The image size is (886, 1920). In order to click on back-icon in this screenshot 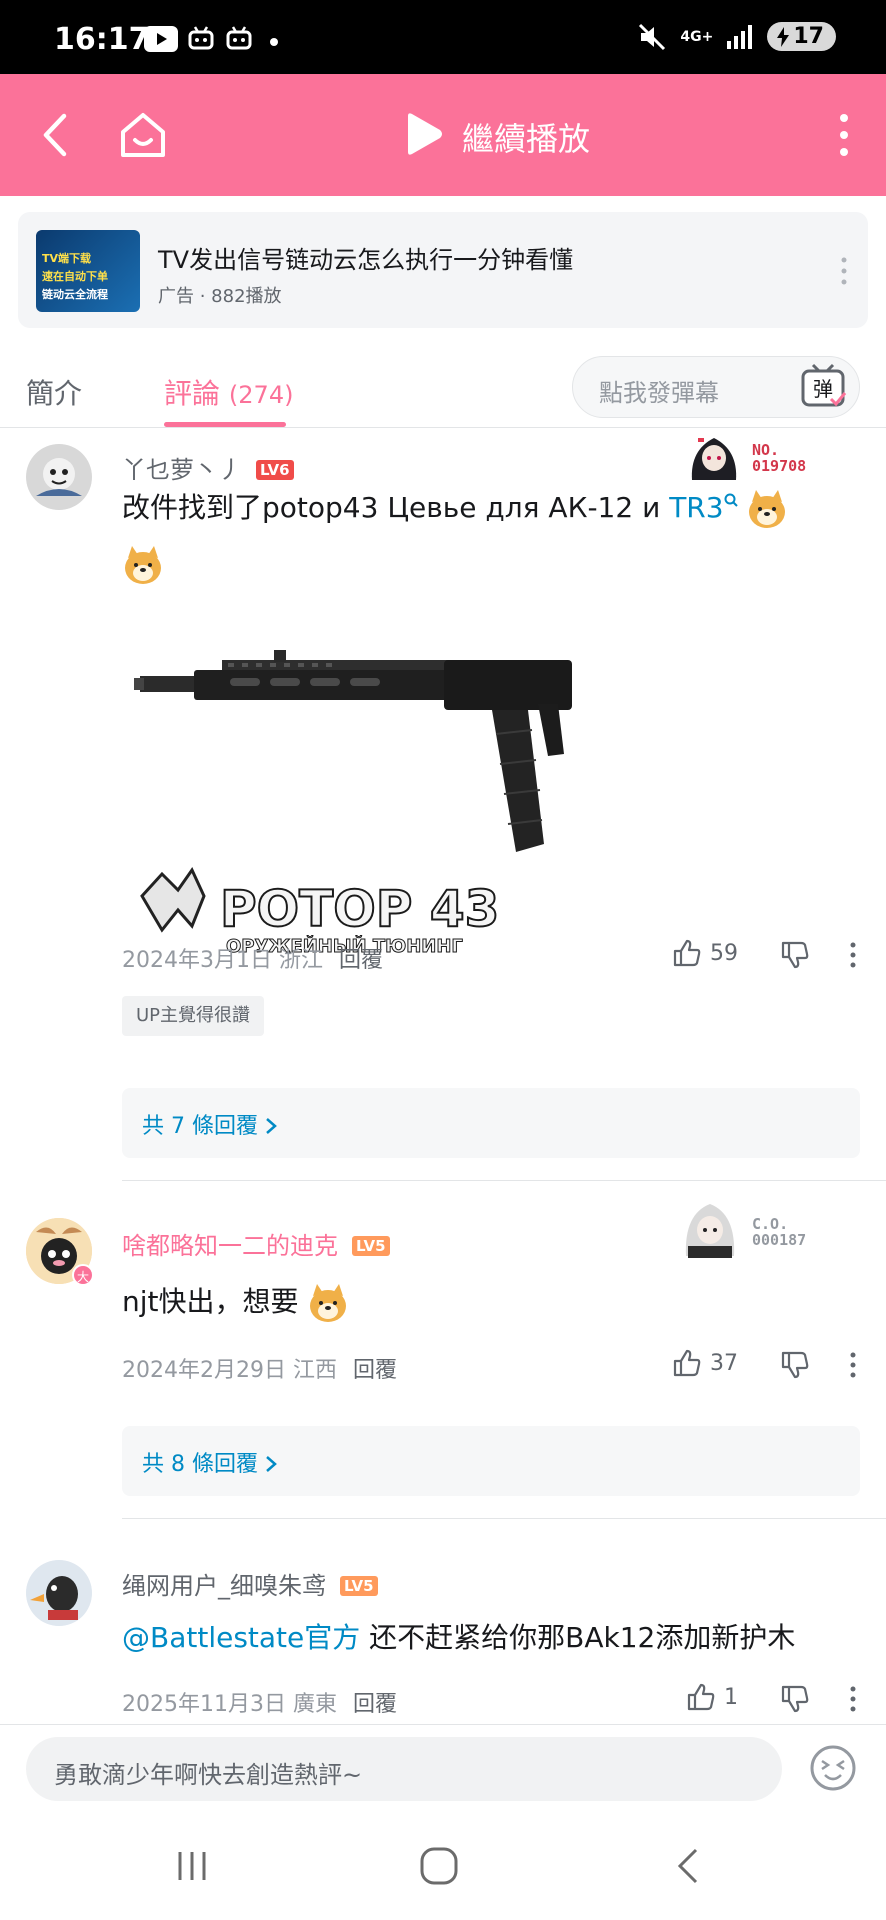, I will do `click(56, 135)`.